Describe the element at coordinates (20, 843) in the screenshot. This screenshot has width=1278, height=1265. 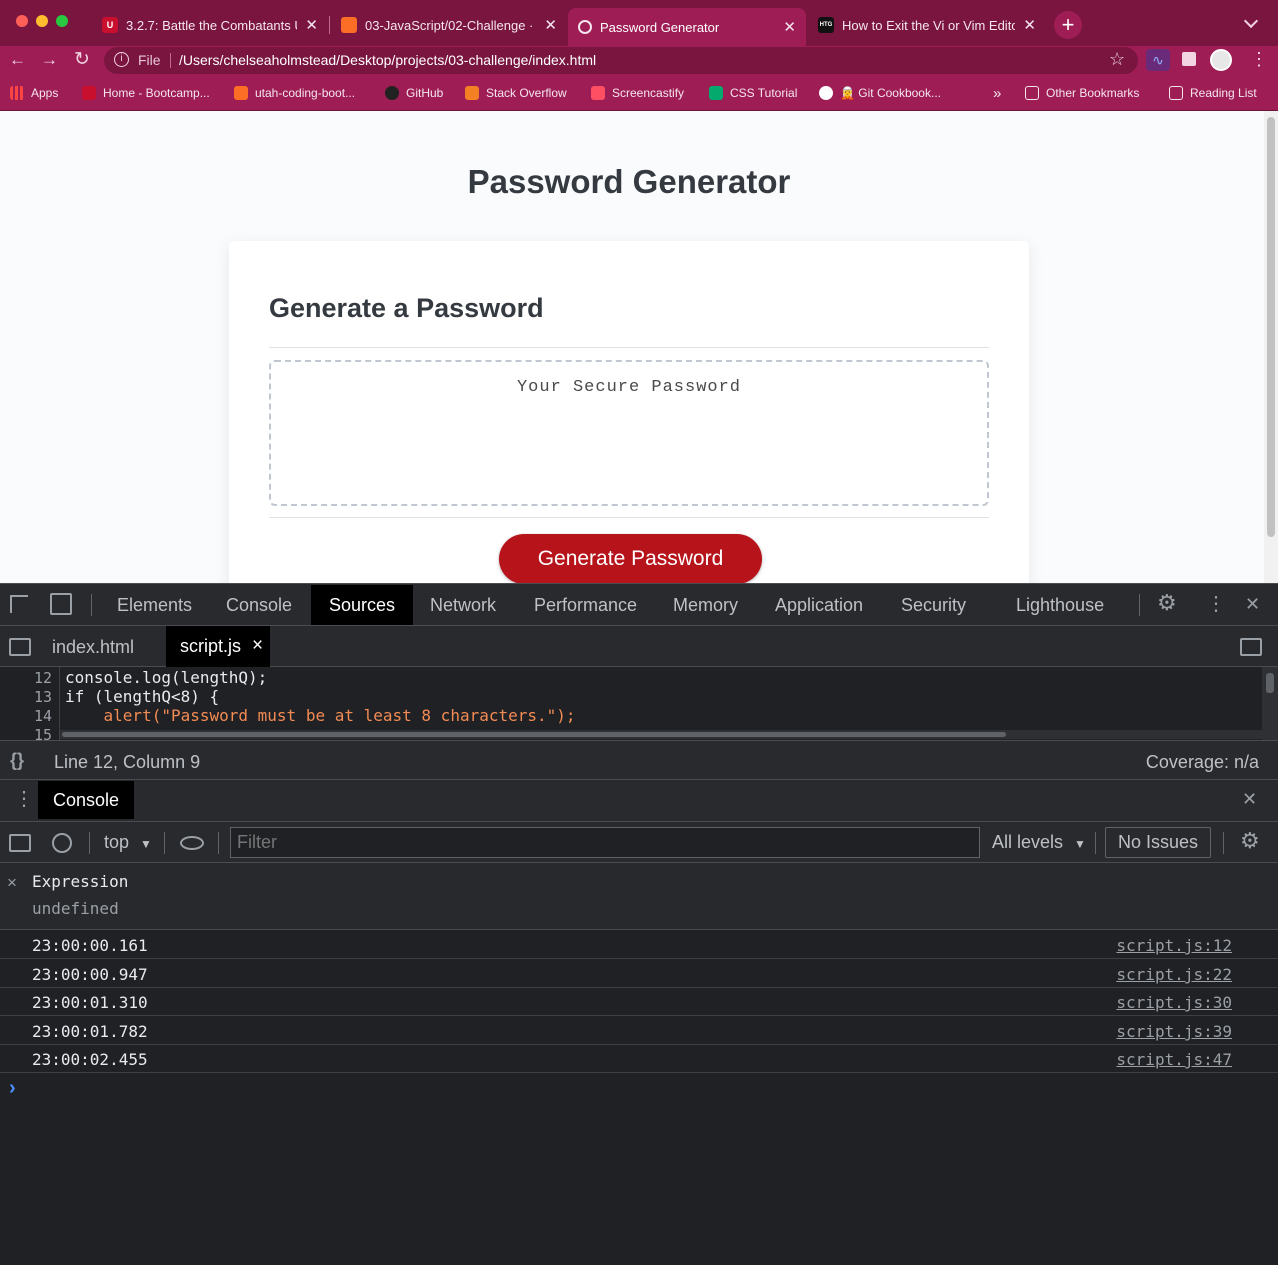
I see `toggle-sidebar-icon` at that location.